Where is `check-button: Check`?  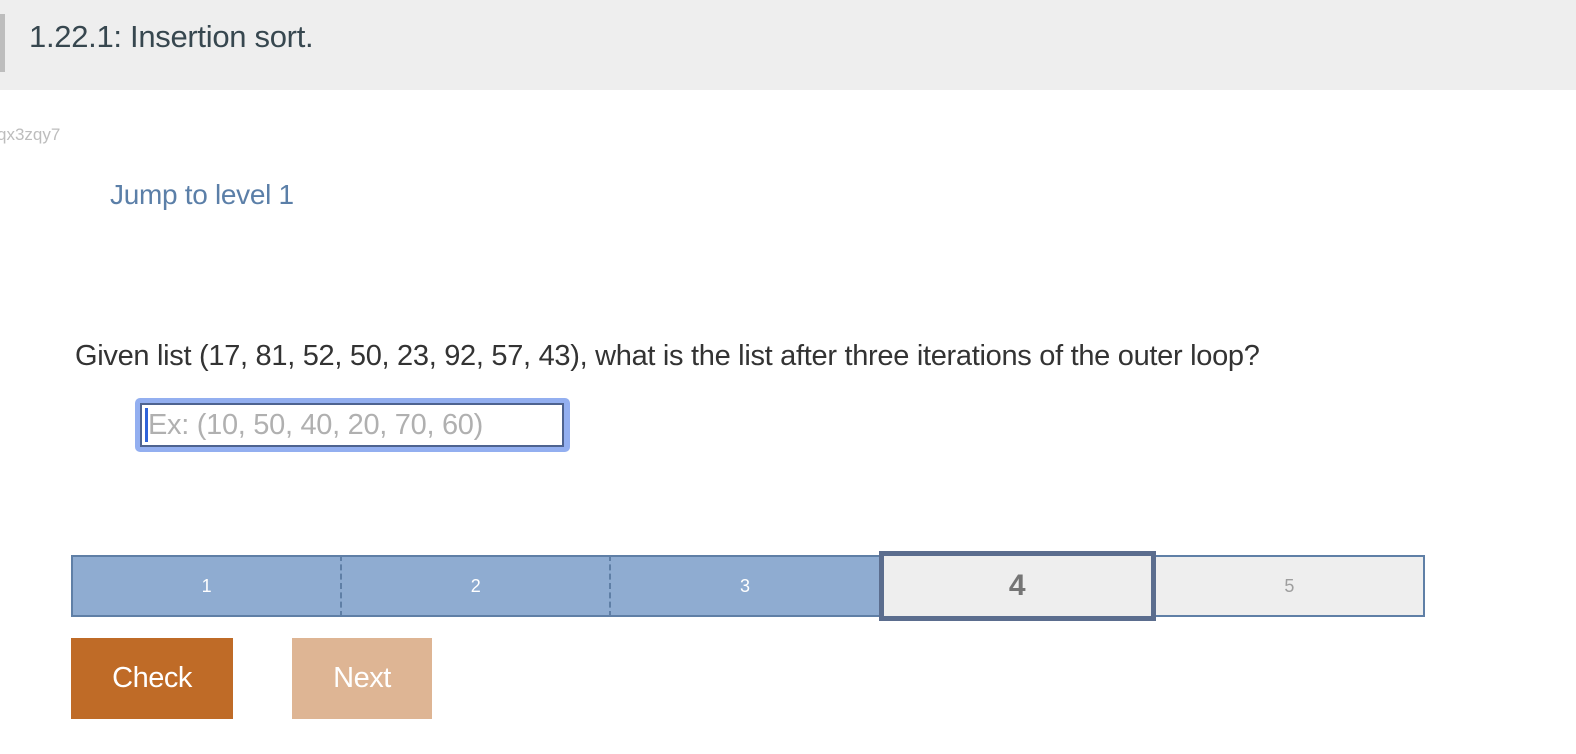 check-button: Check is located at coordinates (152, 678).